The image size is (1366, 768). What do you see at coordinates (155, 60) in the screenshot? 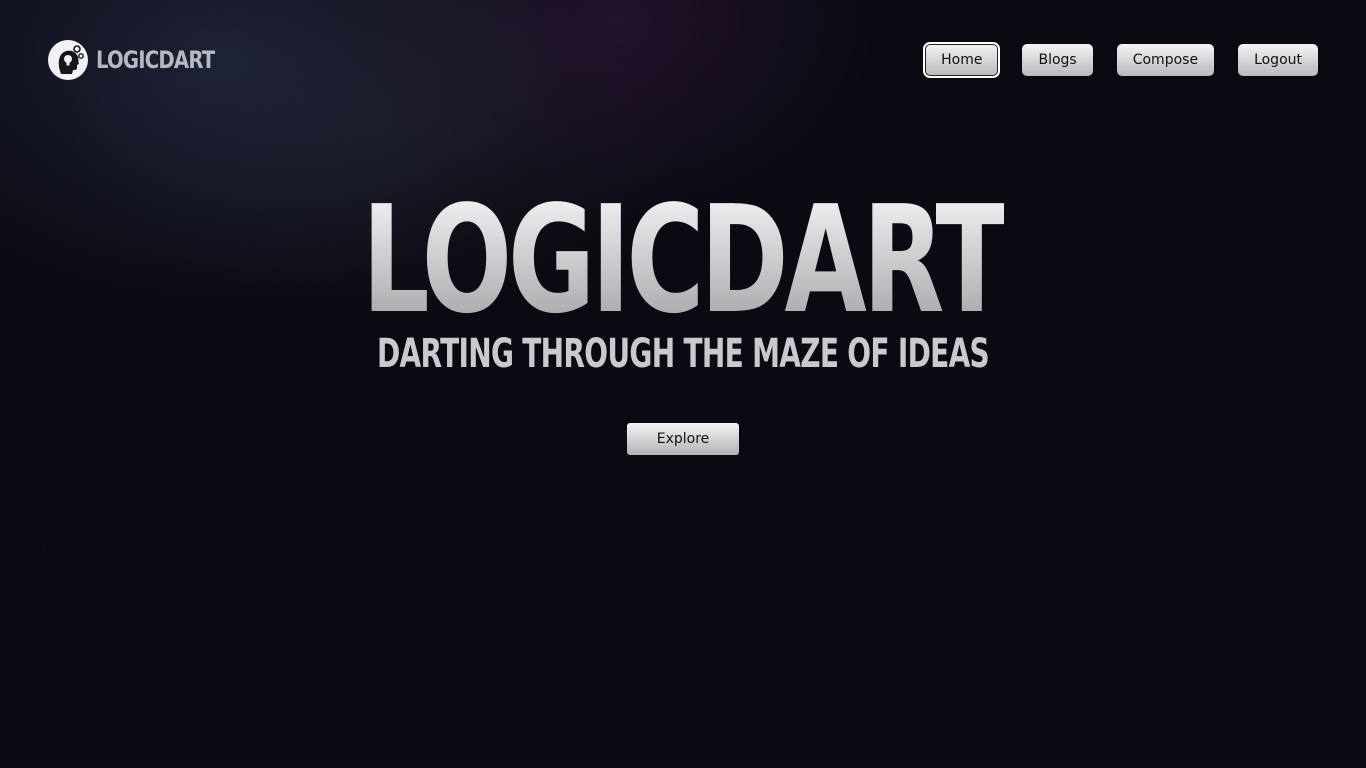
I see `brand-name: LOGICDART` at bounding box center [155, 60].